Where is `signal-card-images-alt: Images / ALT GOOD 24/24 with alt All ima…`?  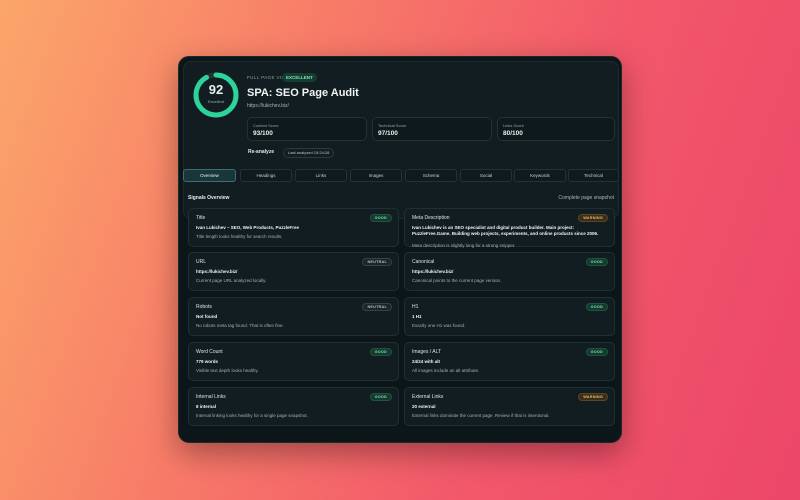 signal-card-images-alt: Images / ALT GOOD 24/24 with alt All ima… is located at coordinates (509, 361).